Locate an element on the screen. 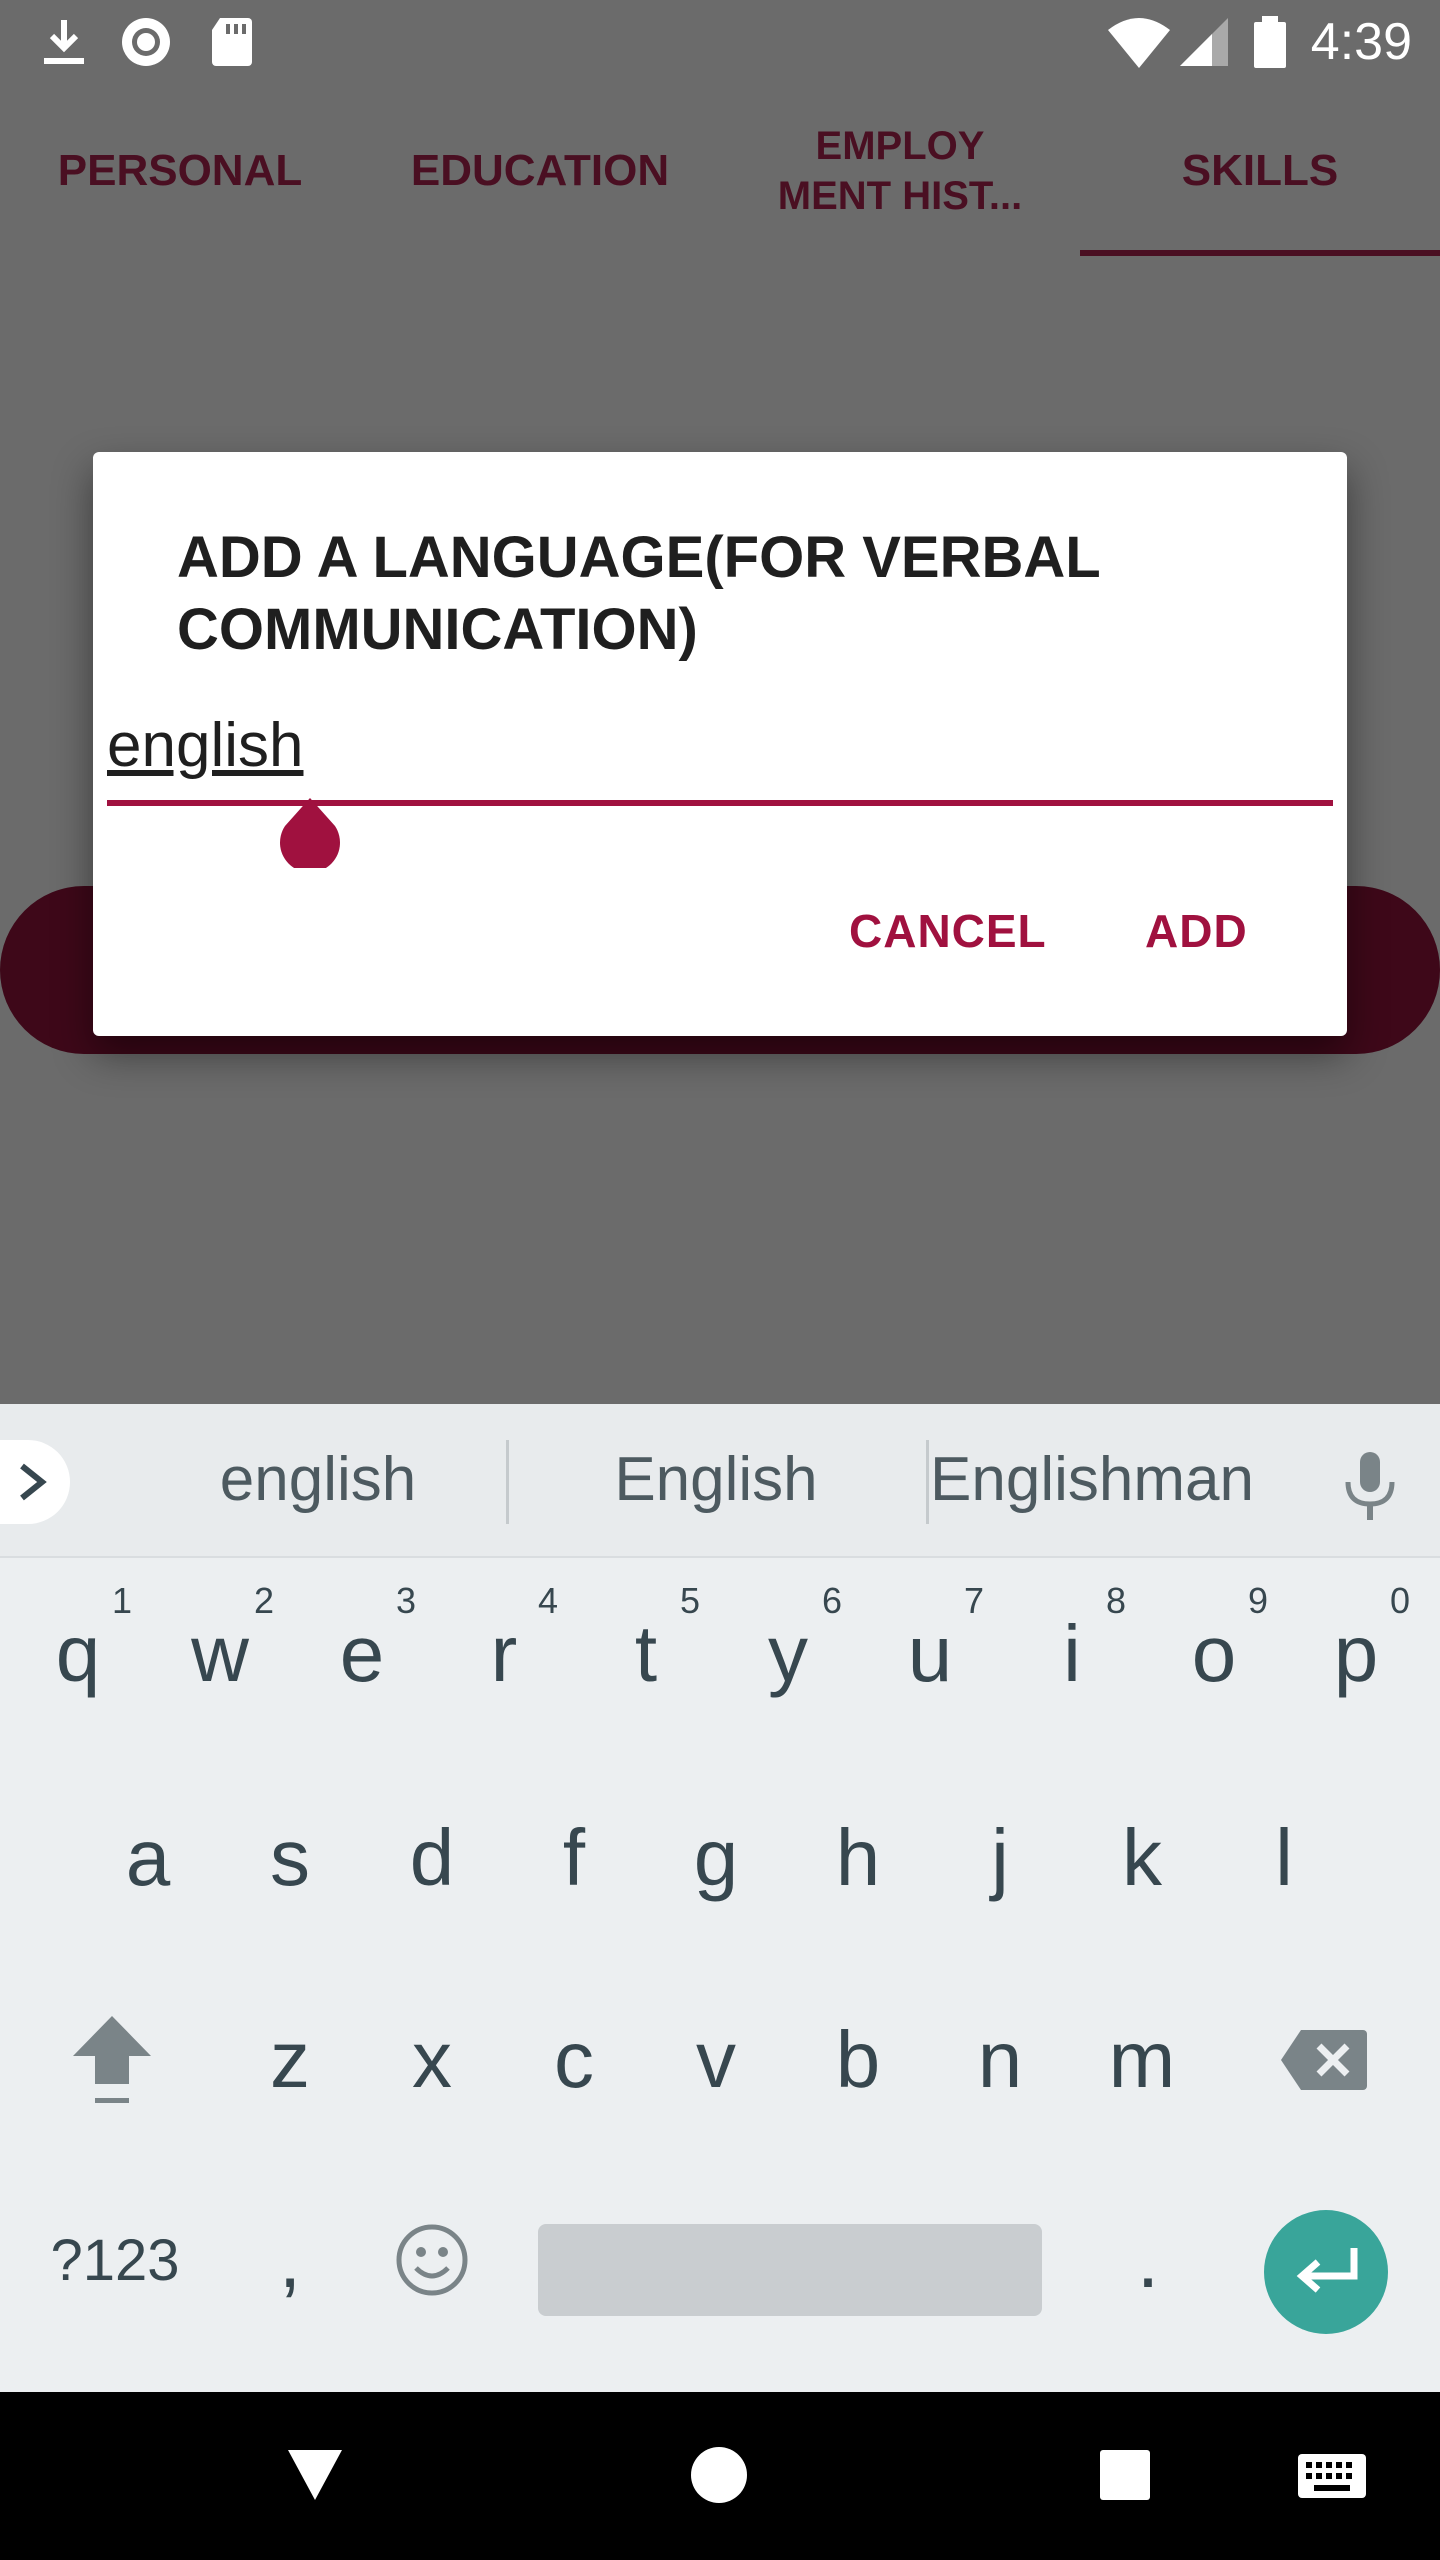  key-label: t is located at coordinates (646, 1653).